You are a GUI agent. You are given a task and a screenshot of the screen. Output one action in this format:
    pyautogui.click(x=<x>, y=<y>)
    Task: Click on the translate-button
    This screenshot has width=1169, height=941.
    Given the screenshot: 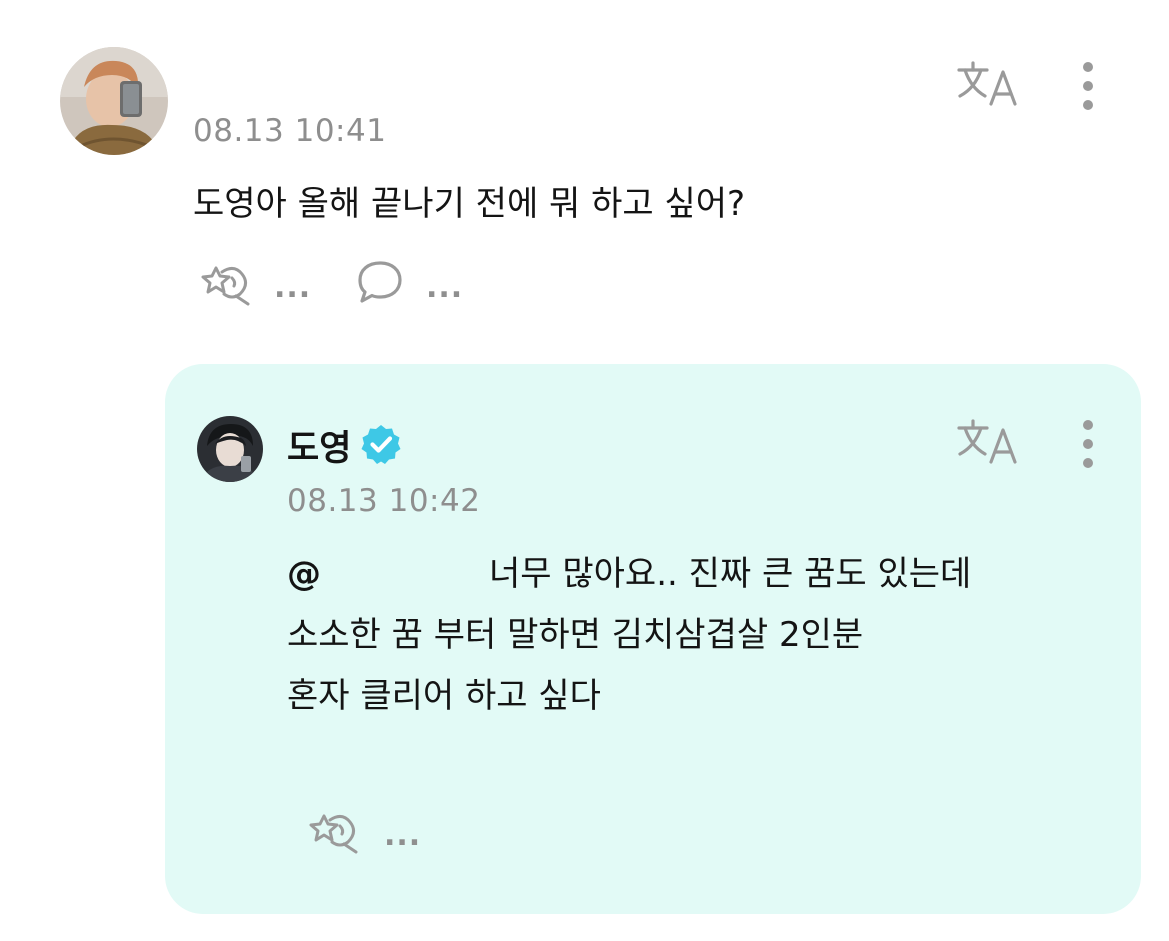 What is the action you would take?
    pyautogui.click(x=987, y=84)
    